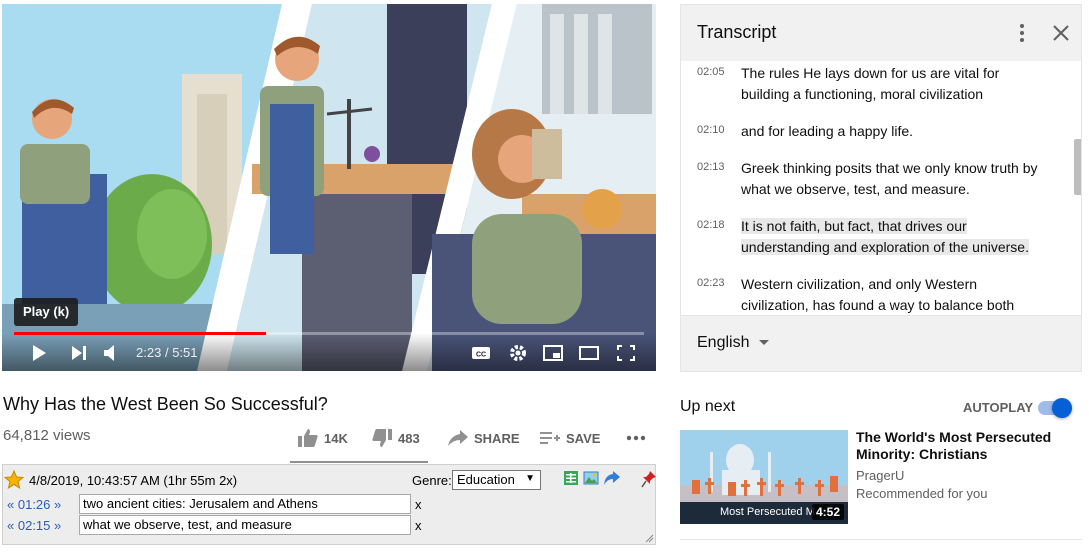 The height and width of the screenshot is (555, 1089). Describe the element at coordinates (550, 438) in the screenshot. I see `add-to-playlist-icon` at that location.